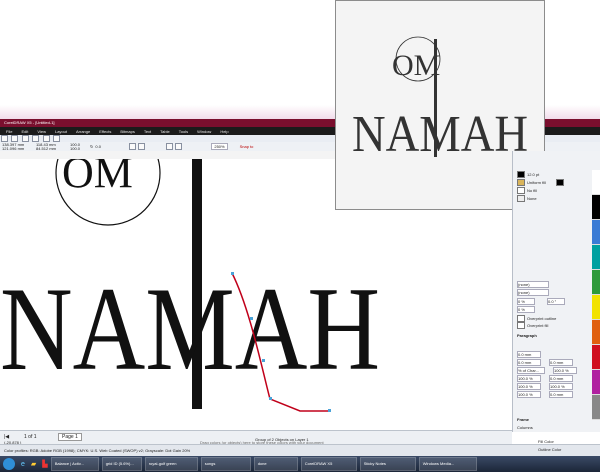 The height and width of the screenshot is (472, 600). I want to click on menu-view: View, so click(41, 131).